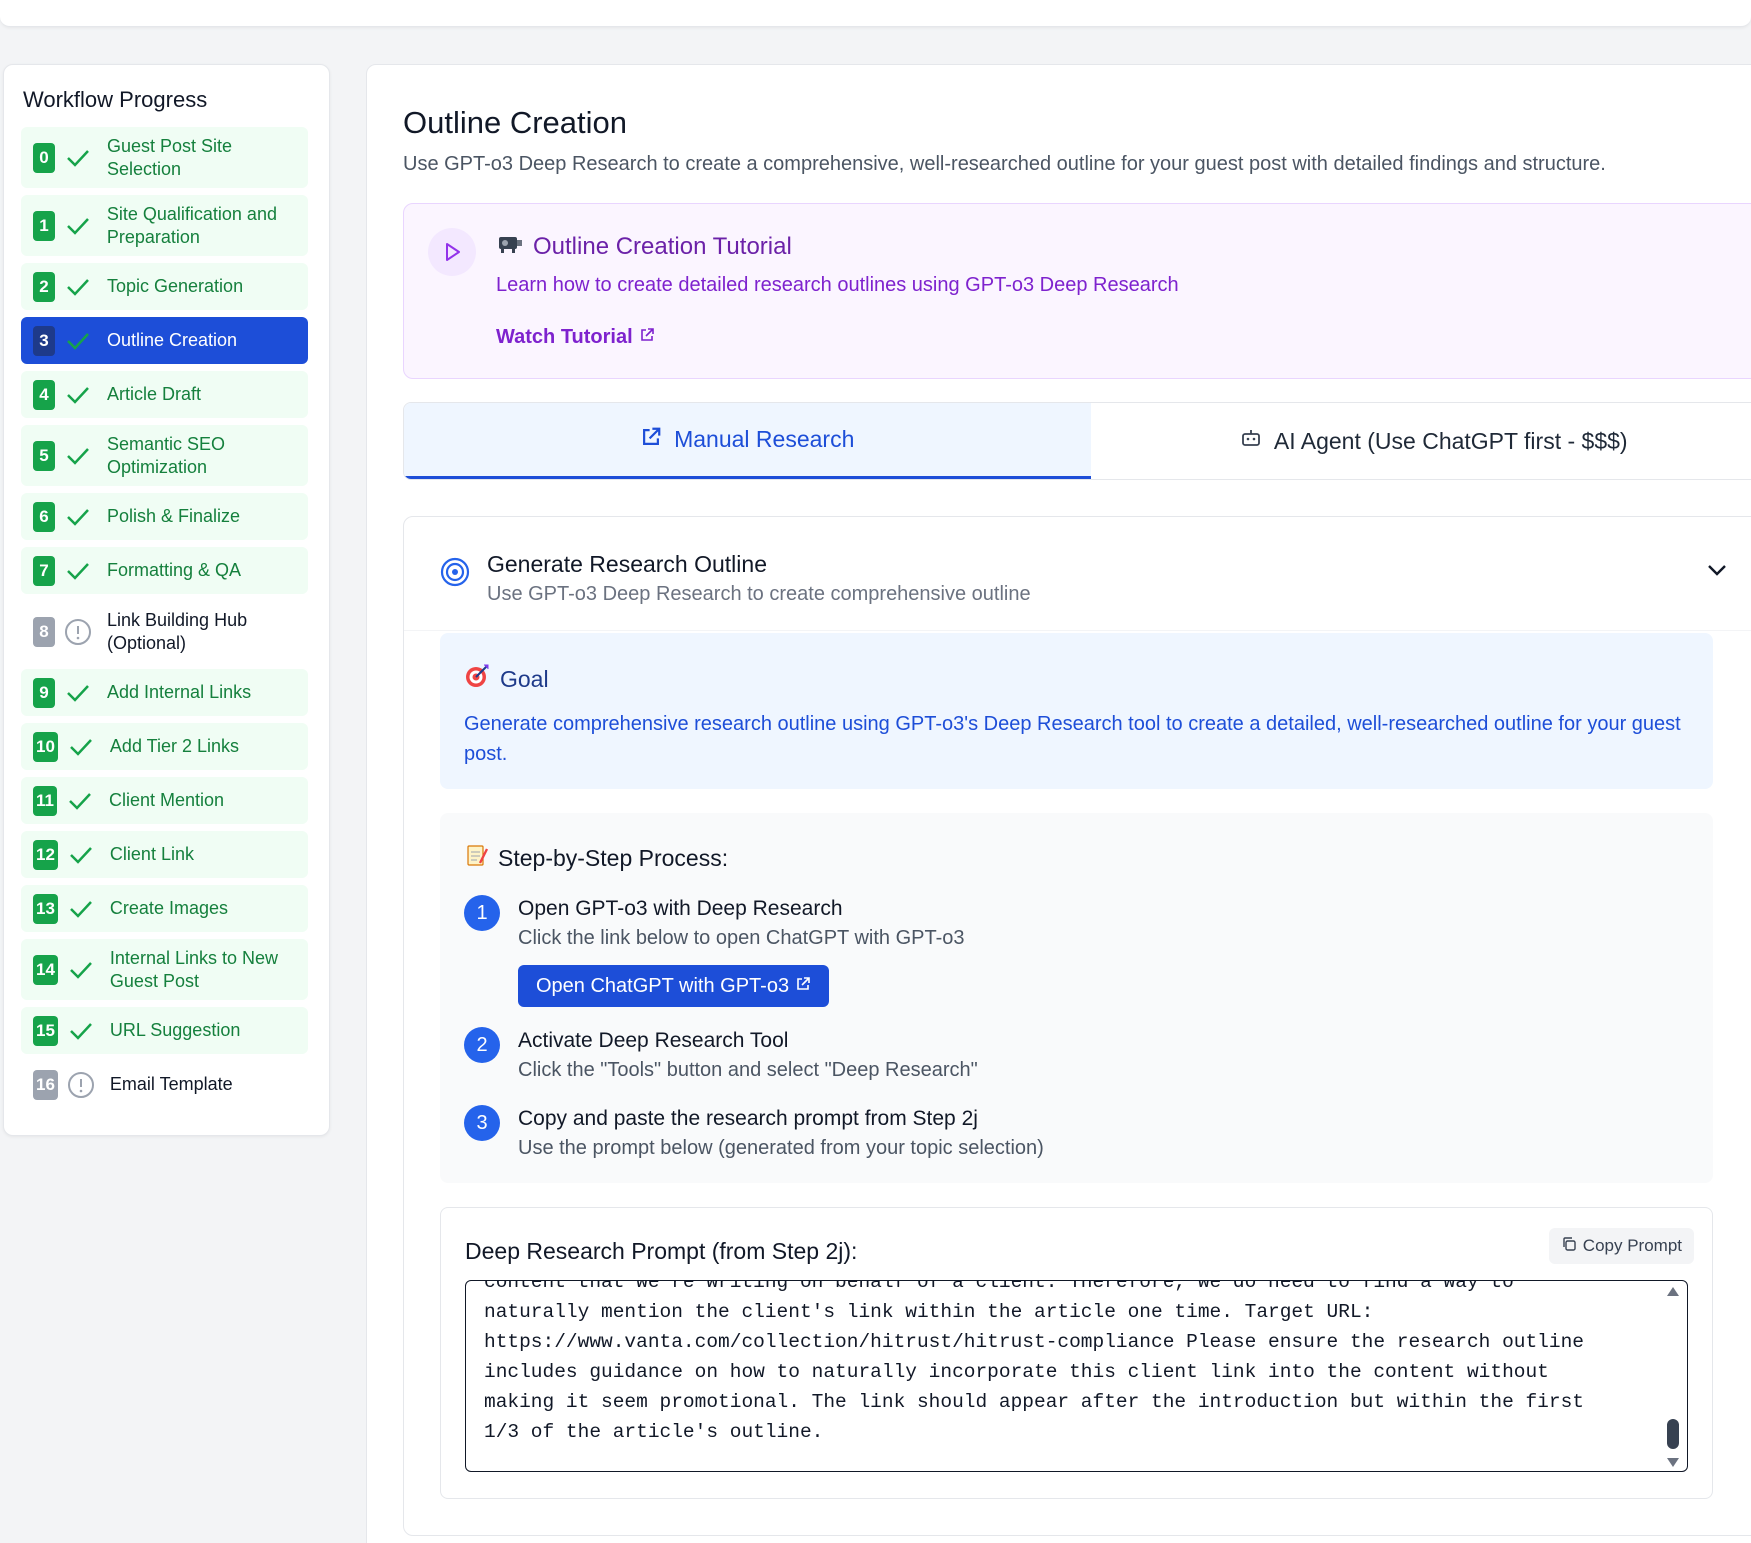  Describe the element at coordinates (764, 439) in the screenshot. I see `tab-manual-label: Manual Research` at that location.